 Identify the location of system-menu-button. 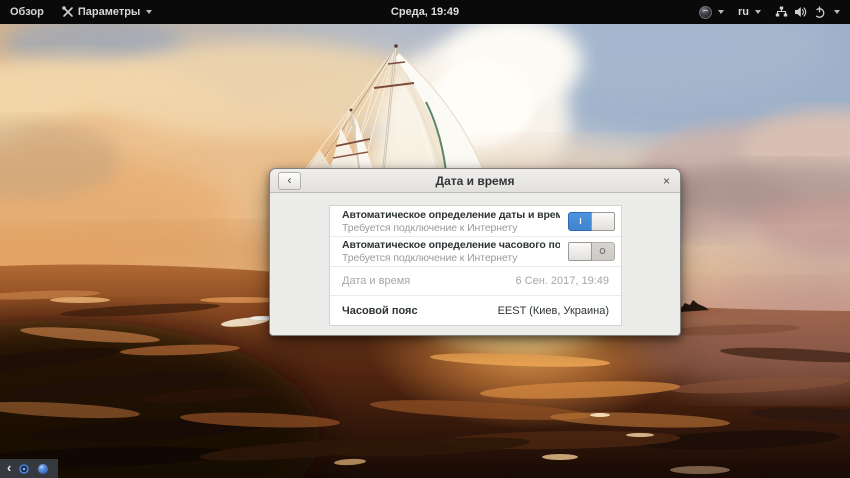
(807, 12).